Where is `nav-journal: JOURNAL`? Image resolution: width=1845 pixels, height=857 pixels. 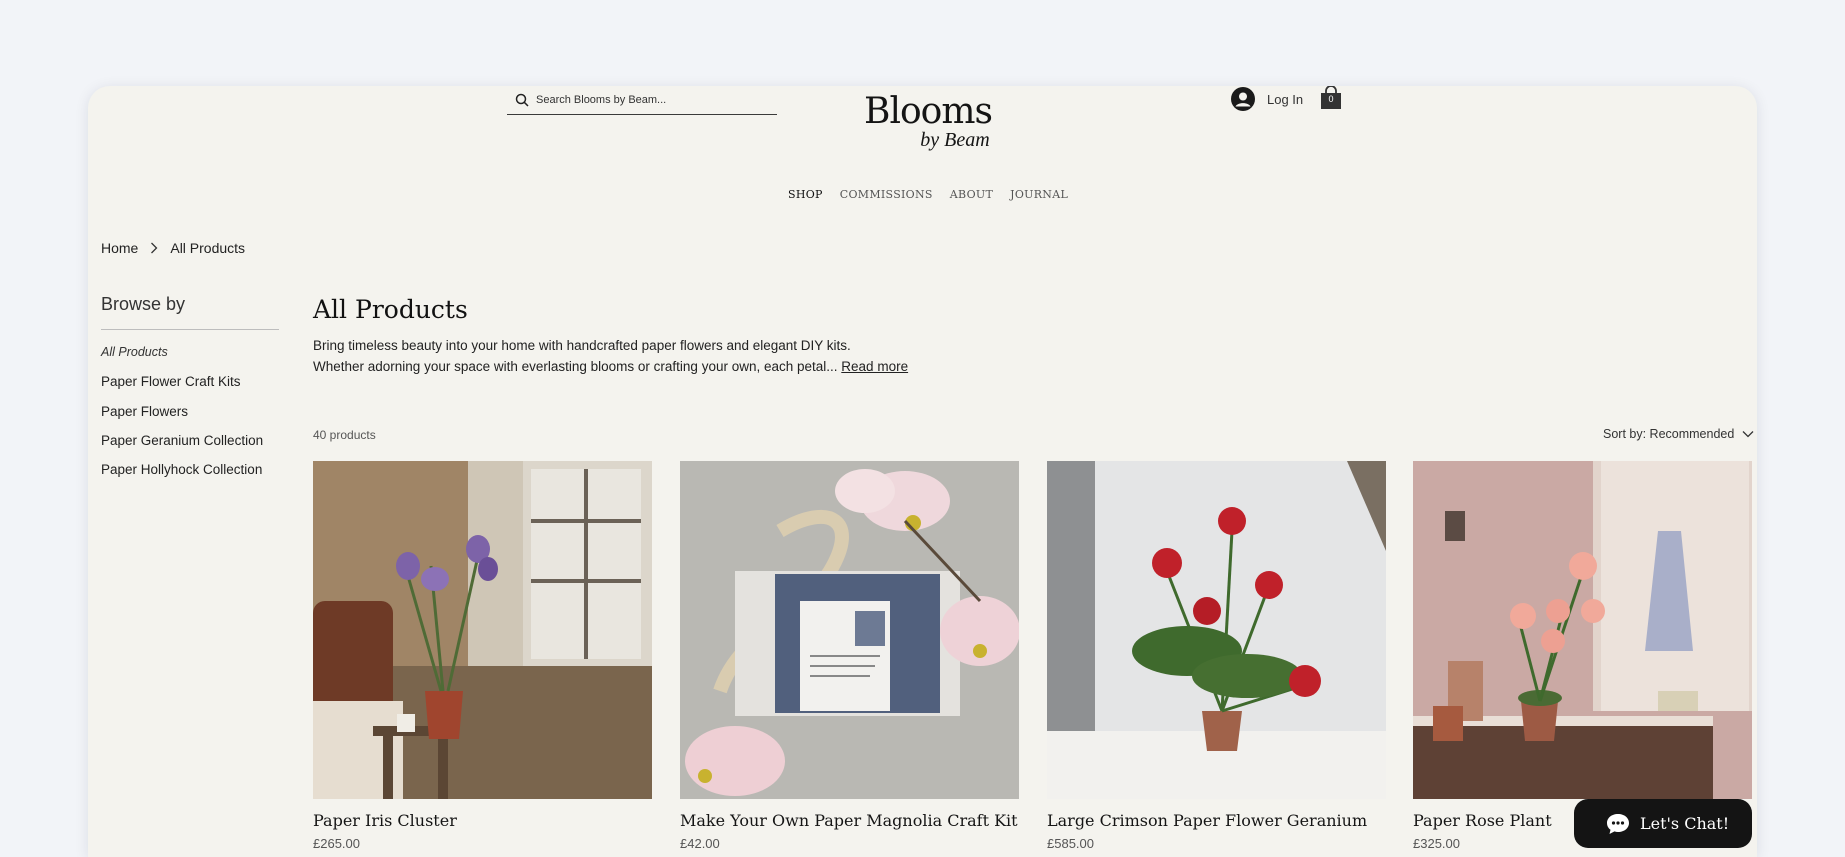
nav-journal: JOURNAL is located at coordinates (1039, 194).